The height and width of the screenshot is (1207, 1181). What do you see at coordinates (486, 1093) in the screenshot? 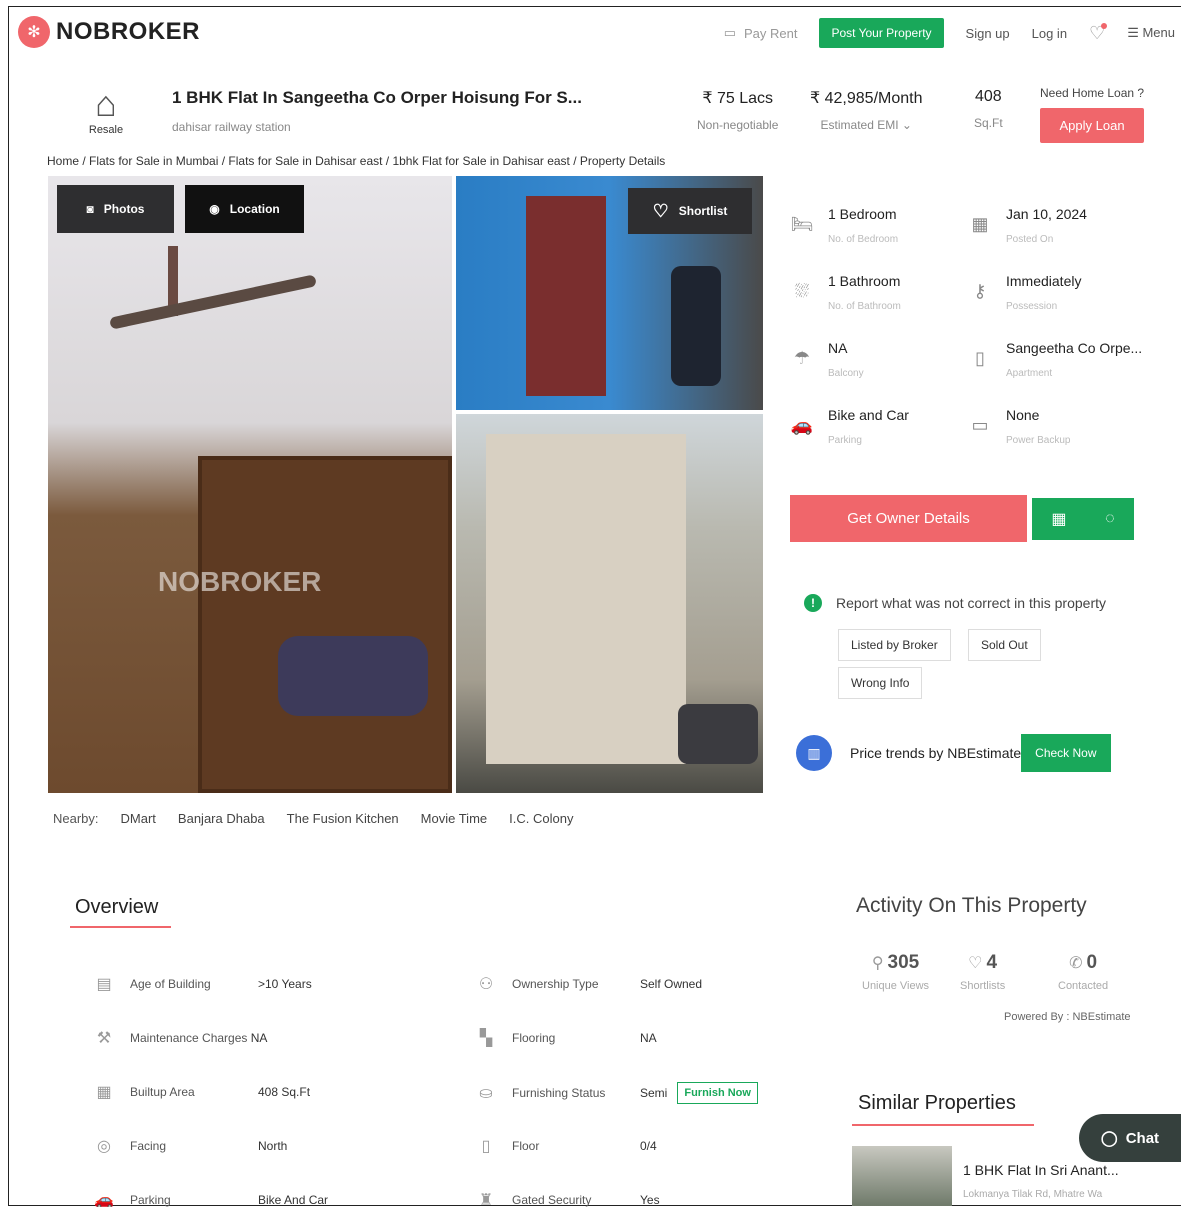
I see `sofa-icon: ⛀` at bounding box center [486, 1093].